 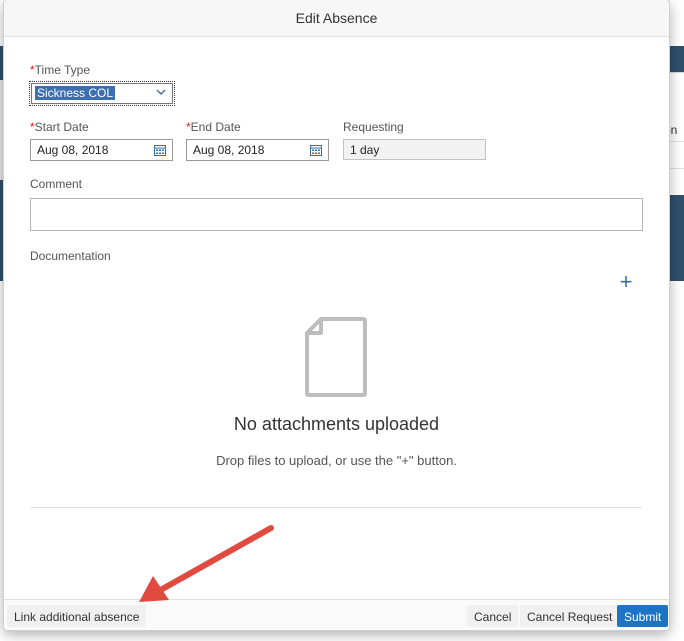 What do you see at coordinates (373, 127) in the screenshot?
I see `requesting-label: Requesting` at bounding box center [373, 127].